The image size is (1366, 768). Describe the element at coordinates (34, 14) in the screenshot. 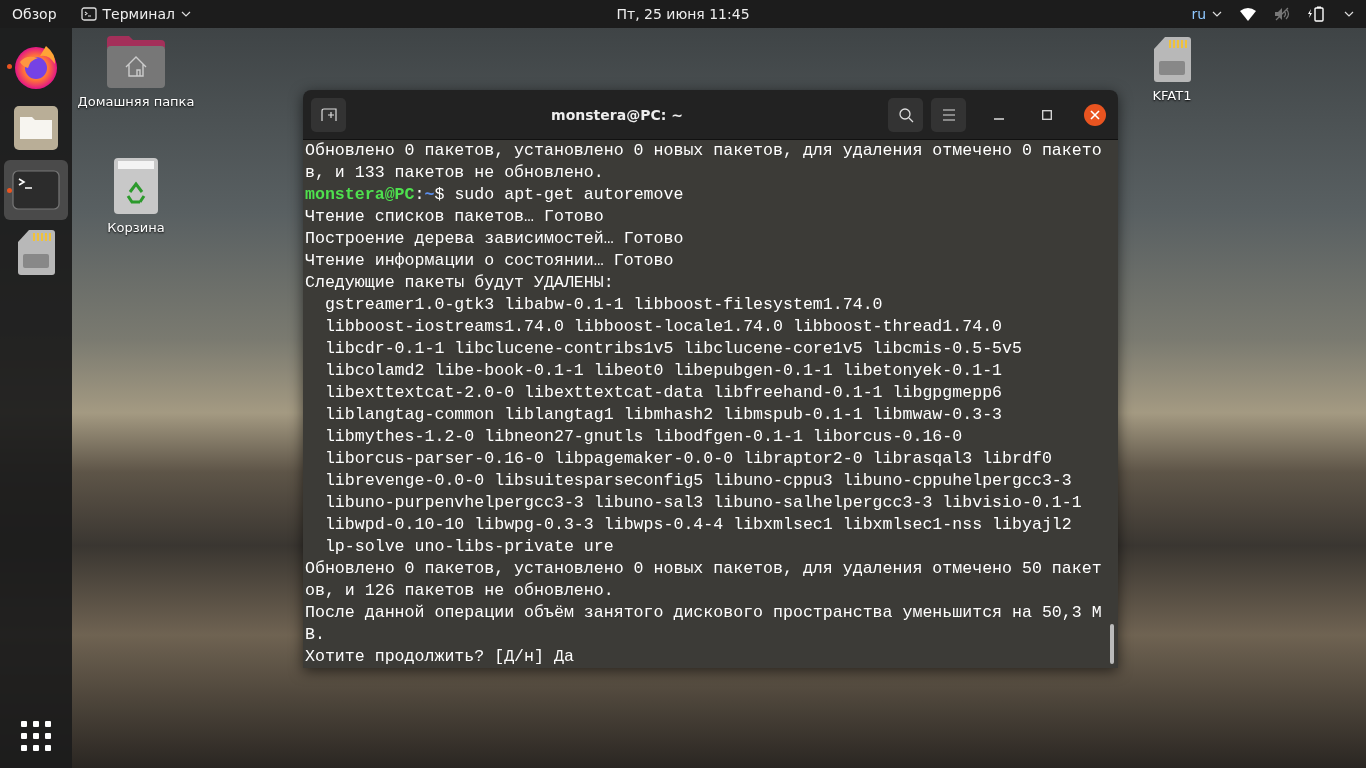

I see `activities-button: Обзор` at that location.